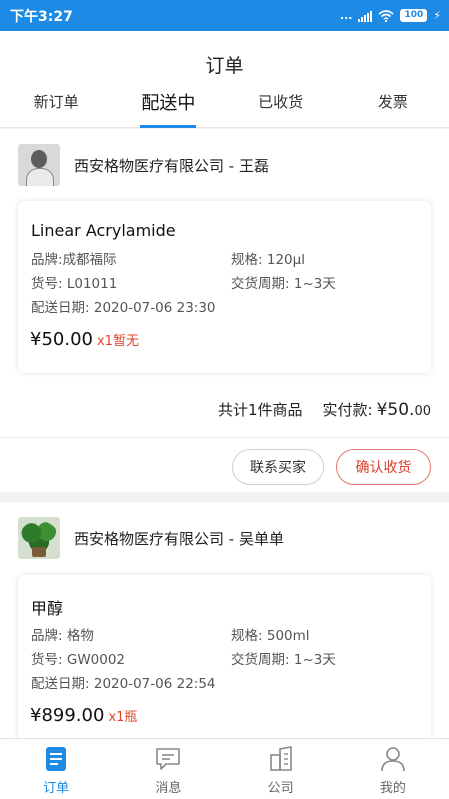 This screenshot has width=449, height=799. What do you see at coordinates (280, 758) in the screenshot?
I see `company-icon` at bounding box center [280, 758].